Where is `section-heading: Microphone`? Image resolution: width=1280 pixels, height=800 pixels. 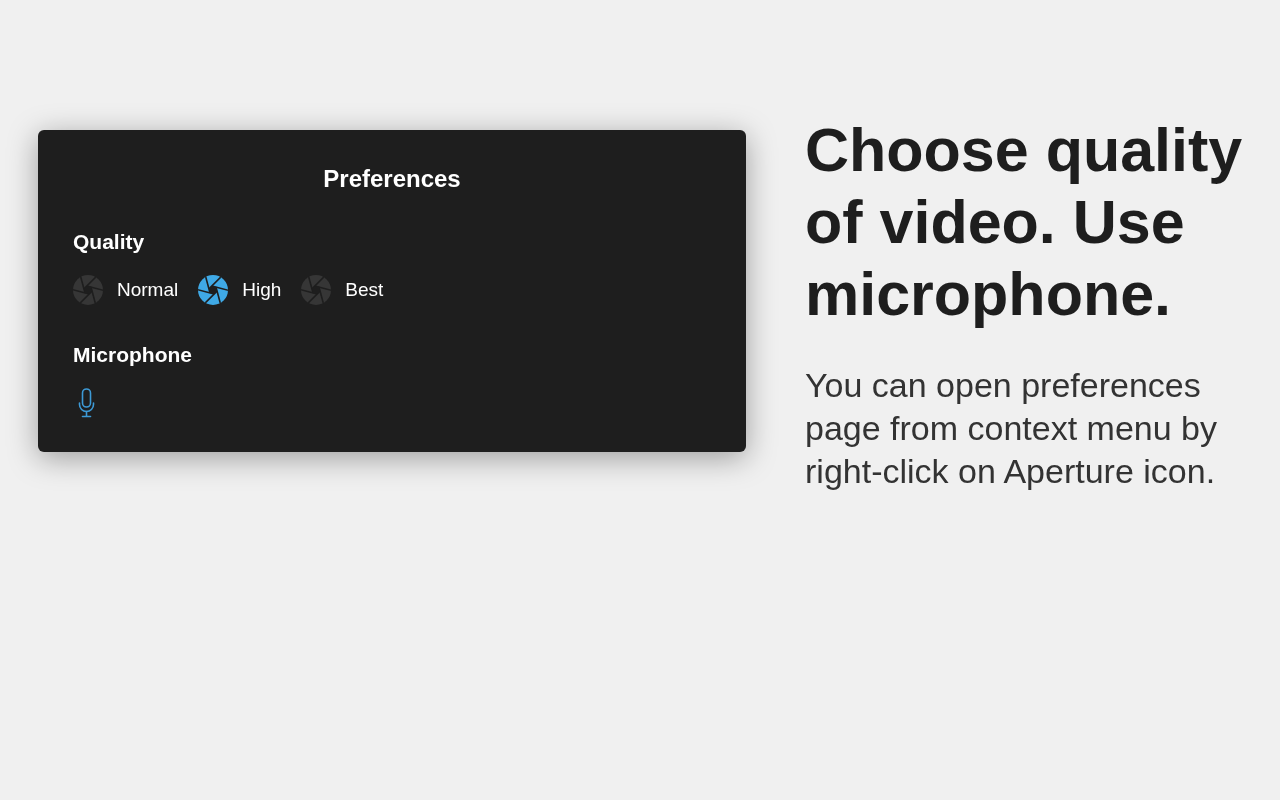
section-heading: Microphone is located at coordinates (132, 355).